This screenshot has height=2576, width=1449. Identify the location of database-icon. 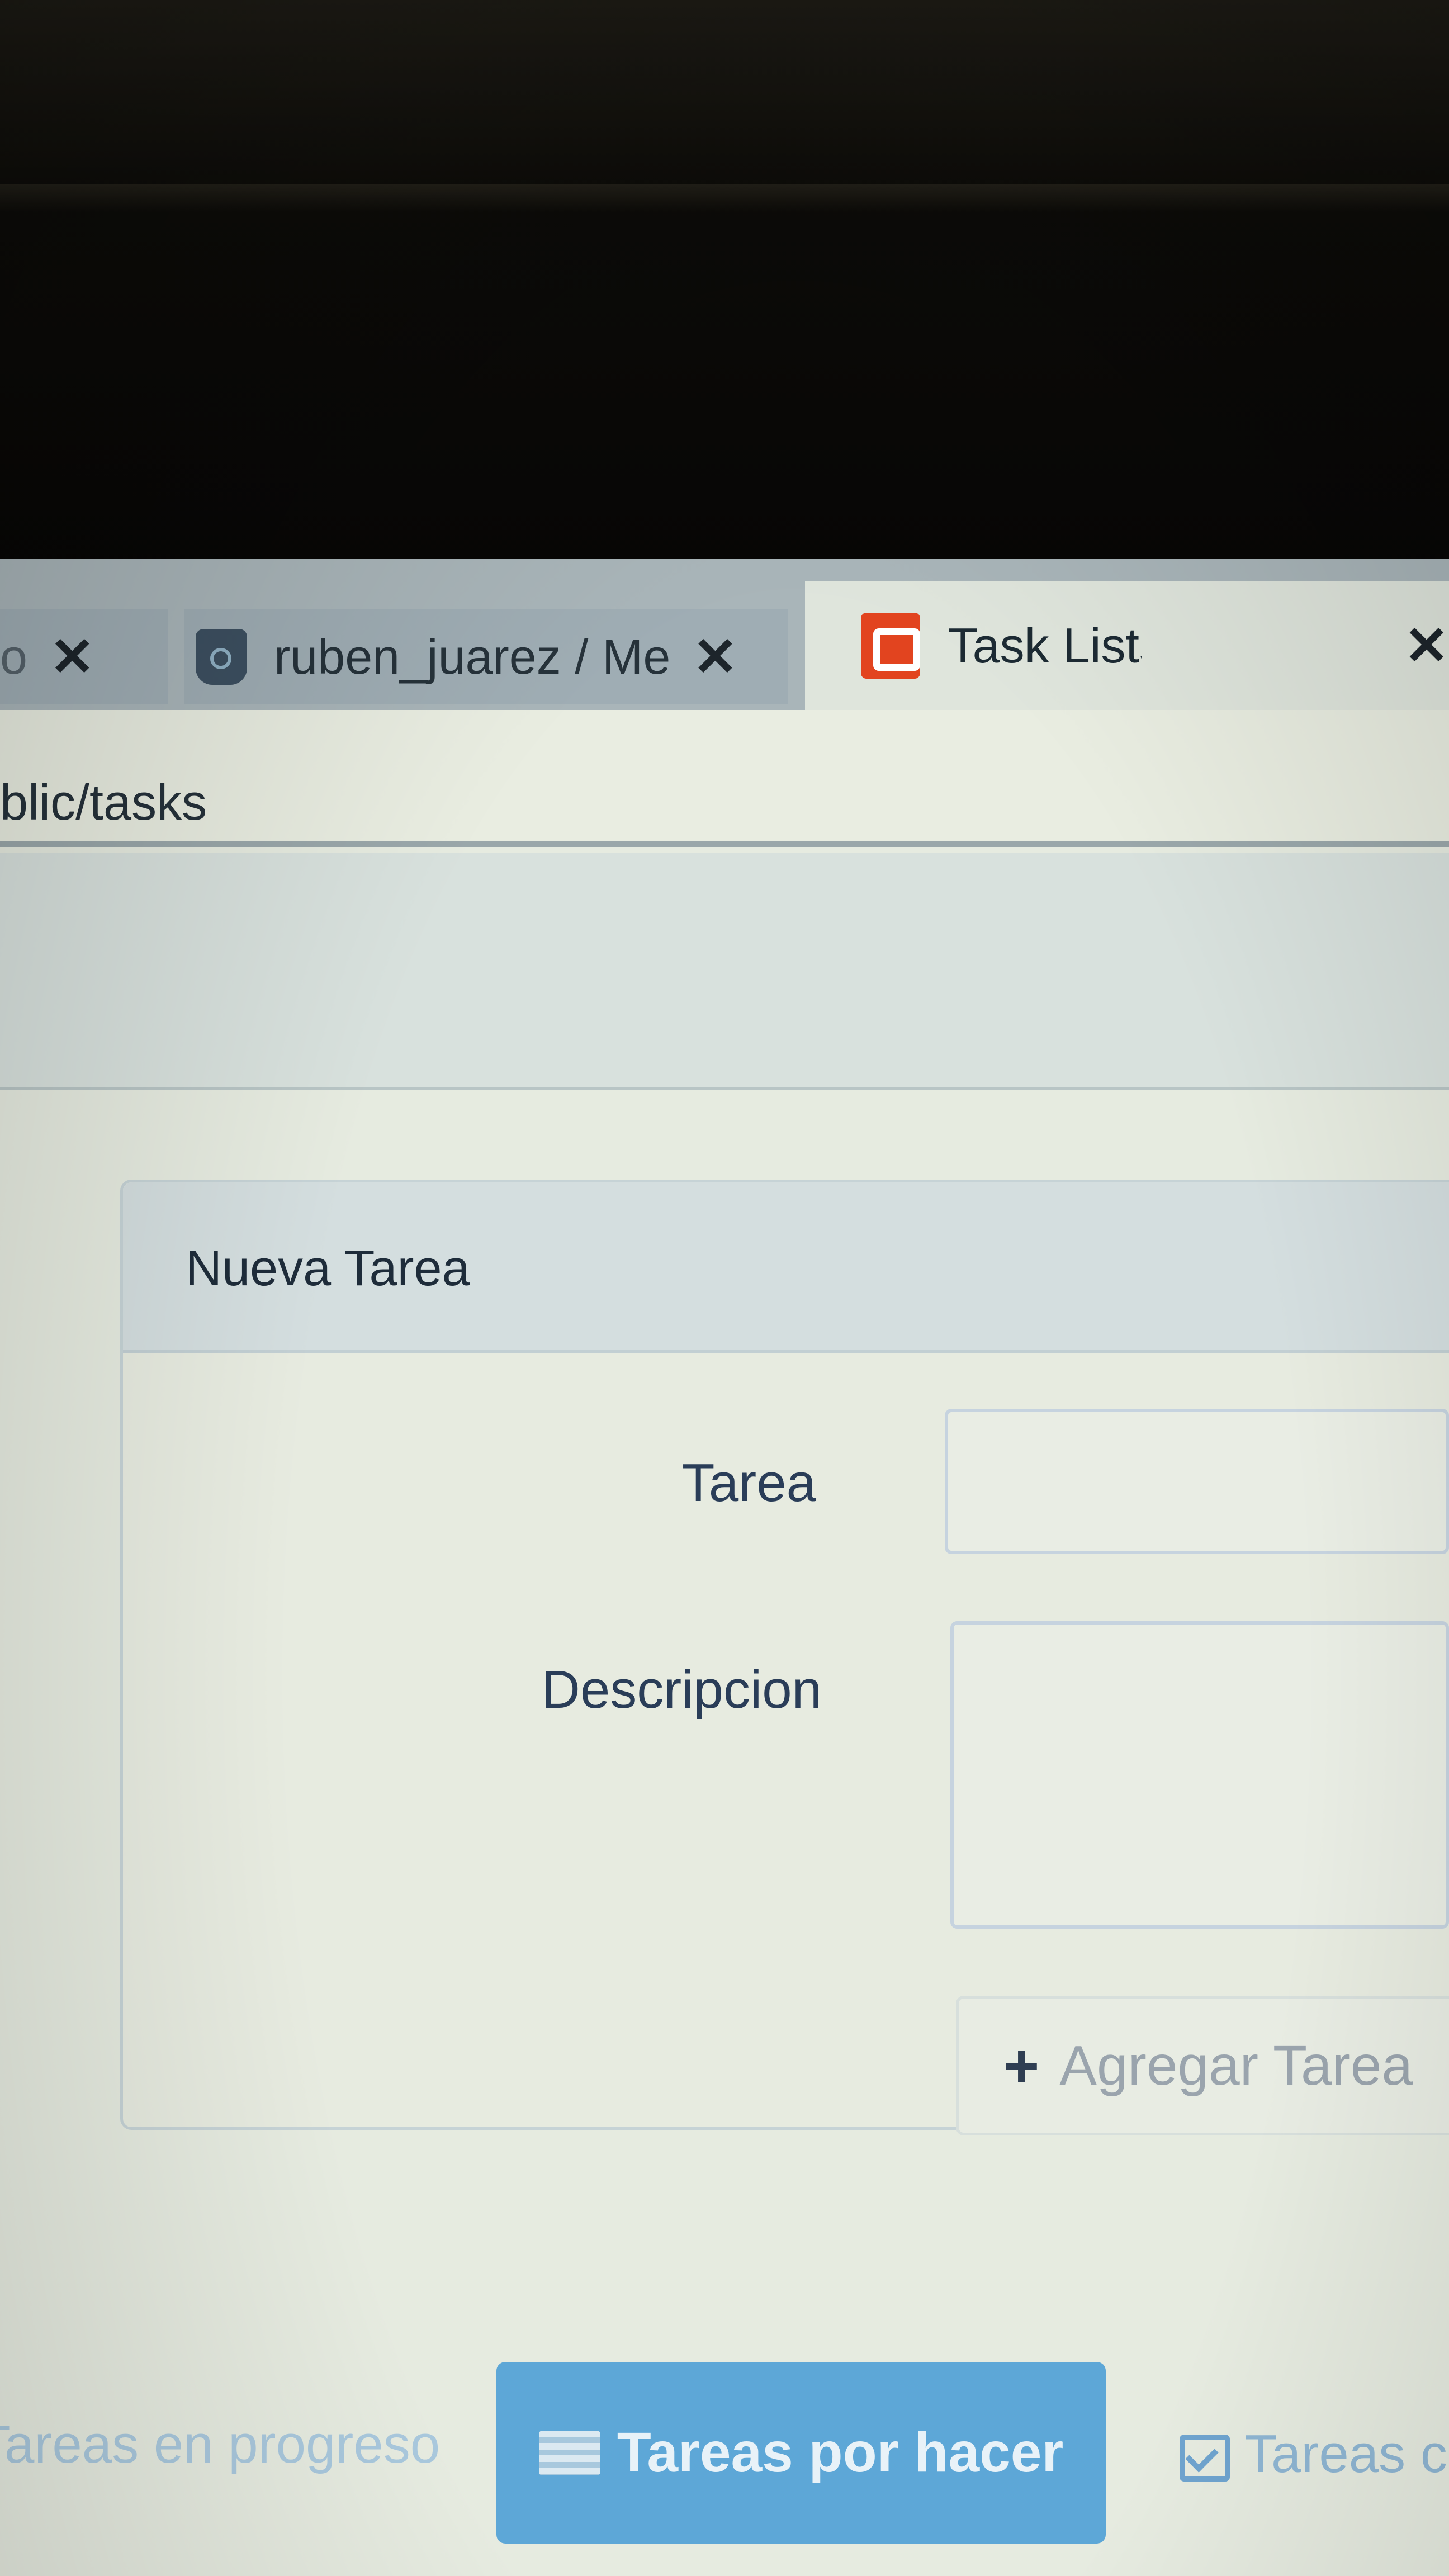
(221, 657).